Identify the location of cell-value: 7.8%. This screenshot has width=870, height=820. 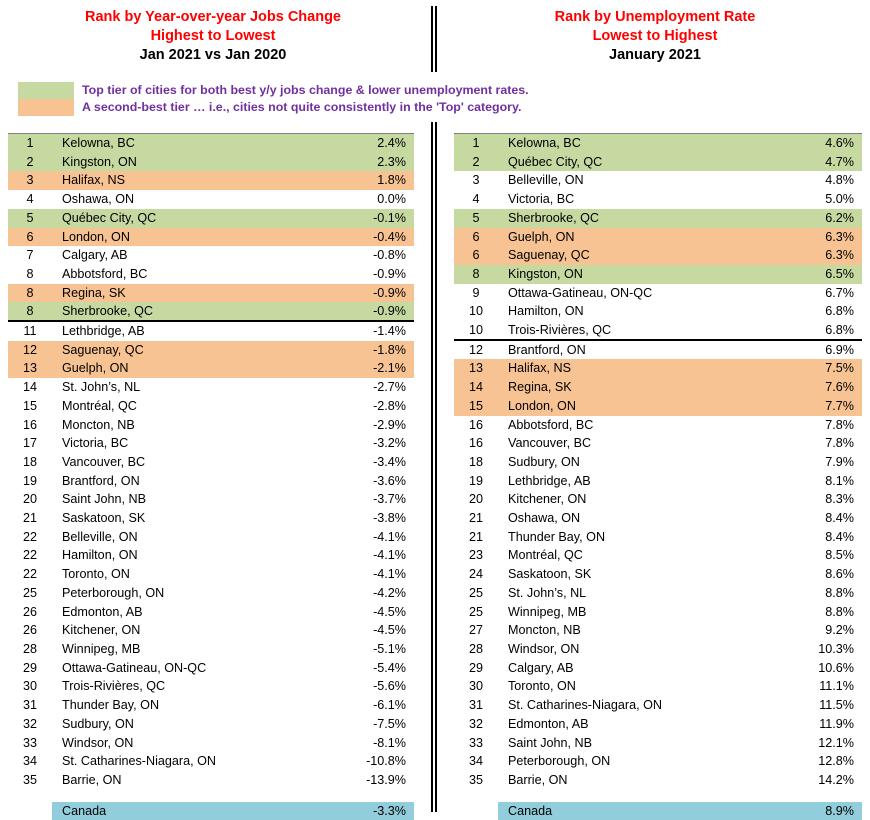
(839, 443).